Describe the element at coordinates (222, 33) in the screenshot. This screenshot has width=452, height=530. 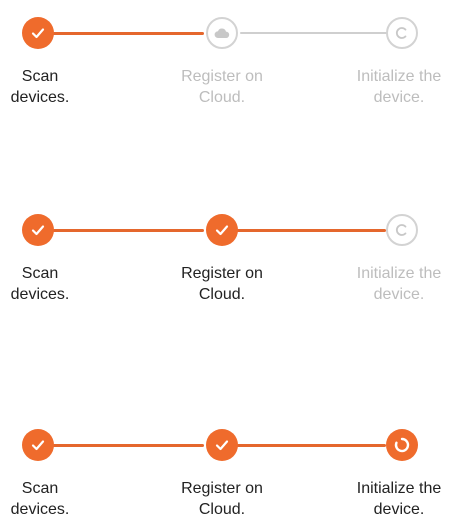
I see `step-register-cloud-icon` at that location.